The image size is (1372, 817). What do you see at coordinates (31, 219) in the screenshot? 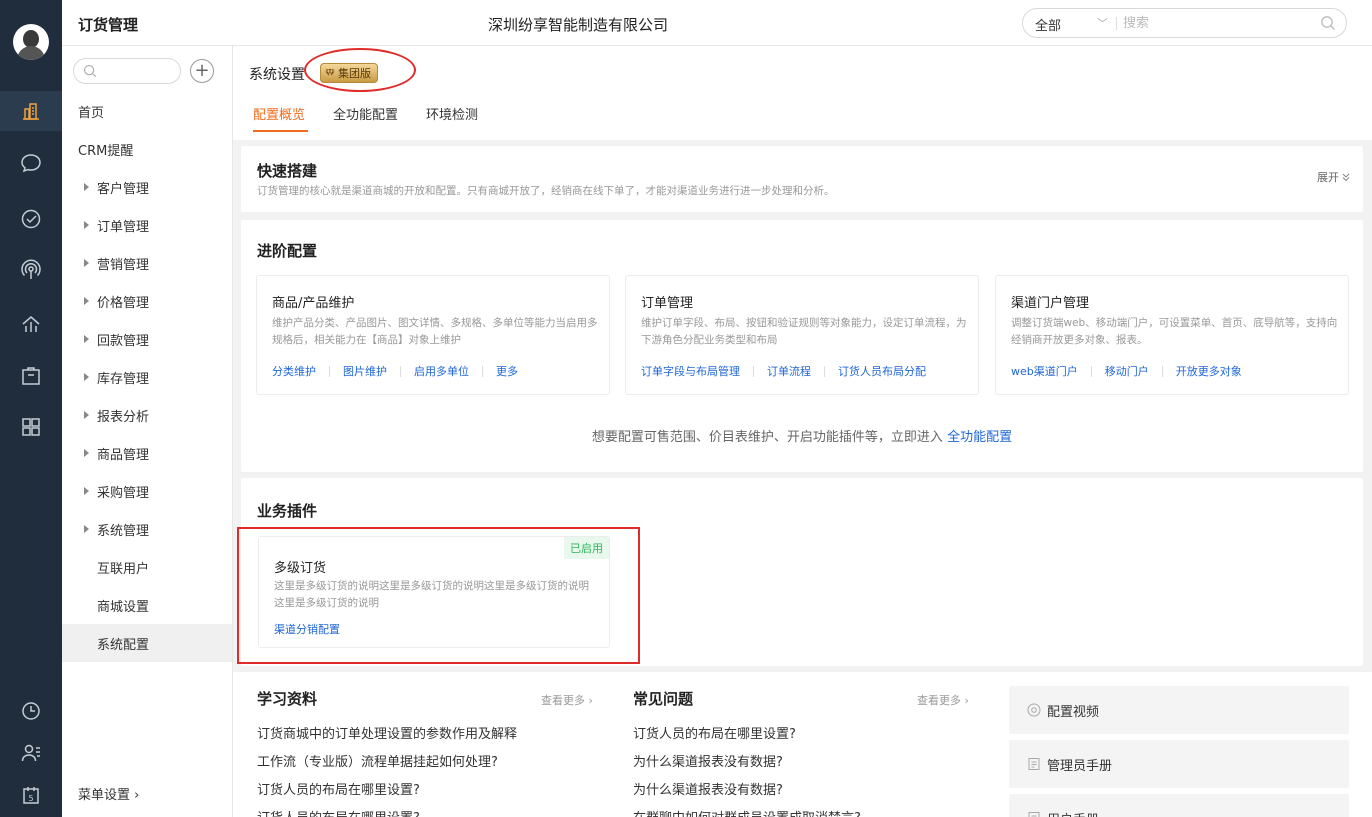
I see `check-icon` at bounding box center [31, 219].